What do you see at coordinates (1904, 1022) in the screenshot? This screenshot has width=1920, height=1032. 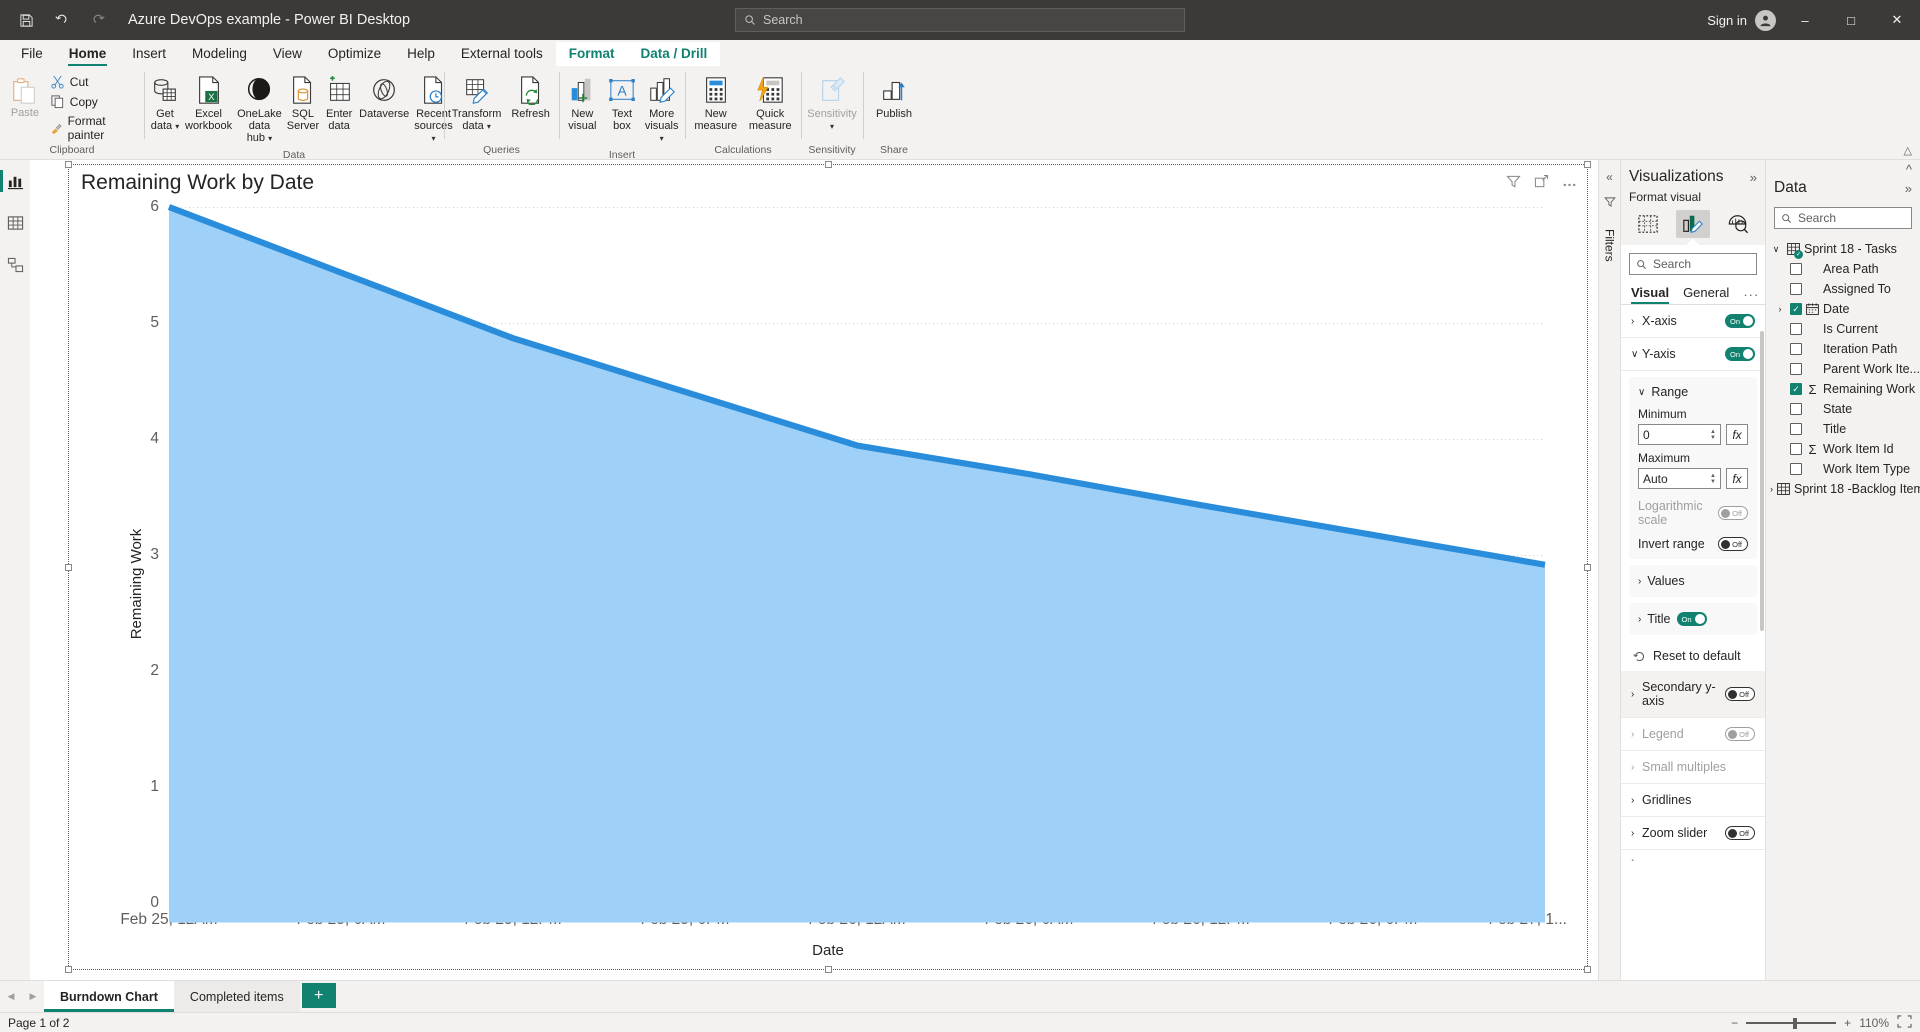 I see `fit-to-page-icon` at bounding box center [1904, 1022].